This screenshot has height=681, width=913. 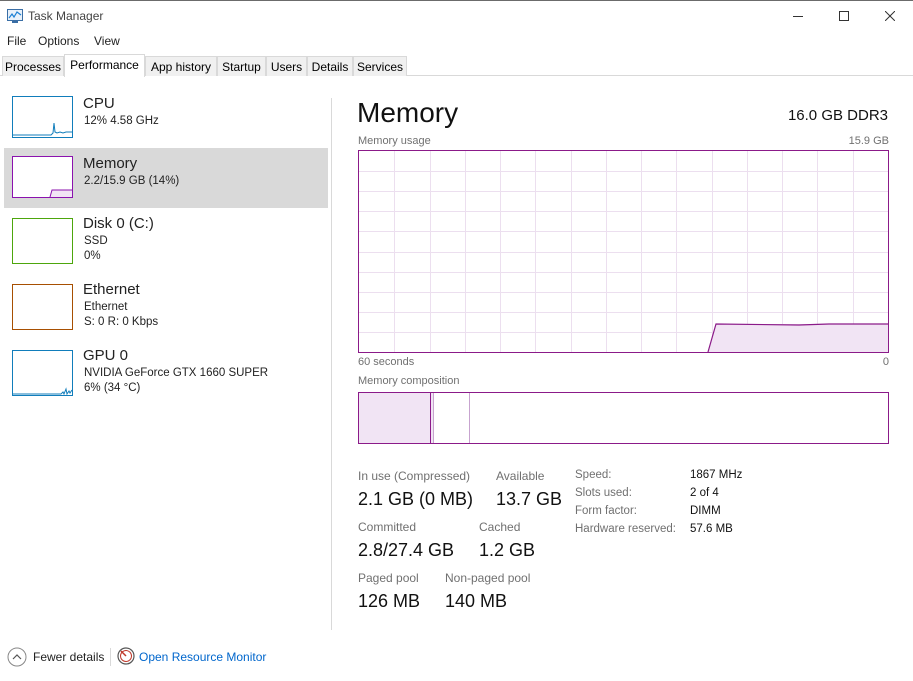 I want to click on disk-thumbnail-graph, so click(x=42, y=241).